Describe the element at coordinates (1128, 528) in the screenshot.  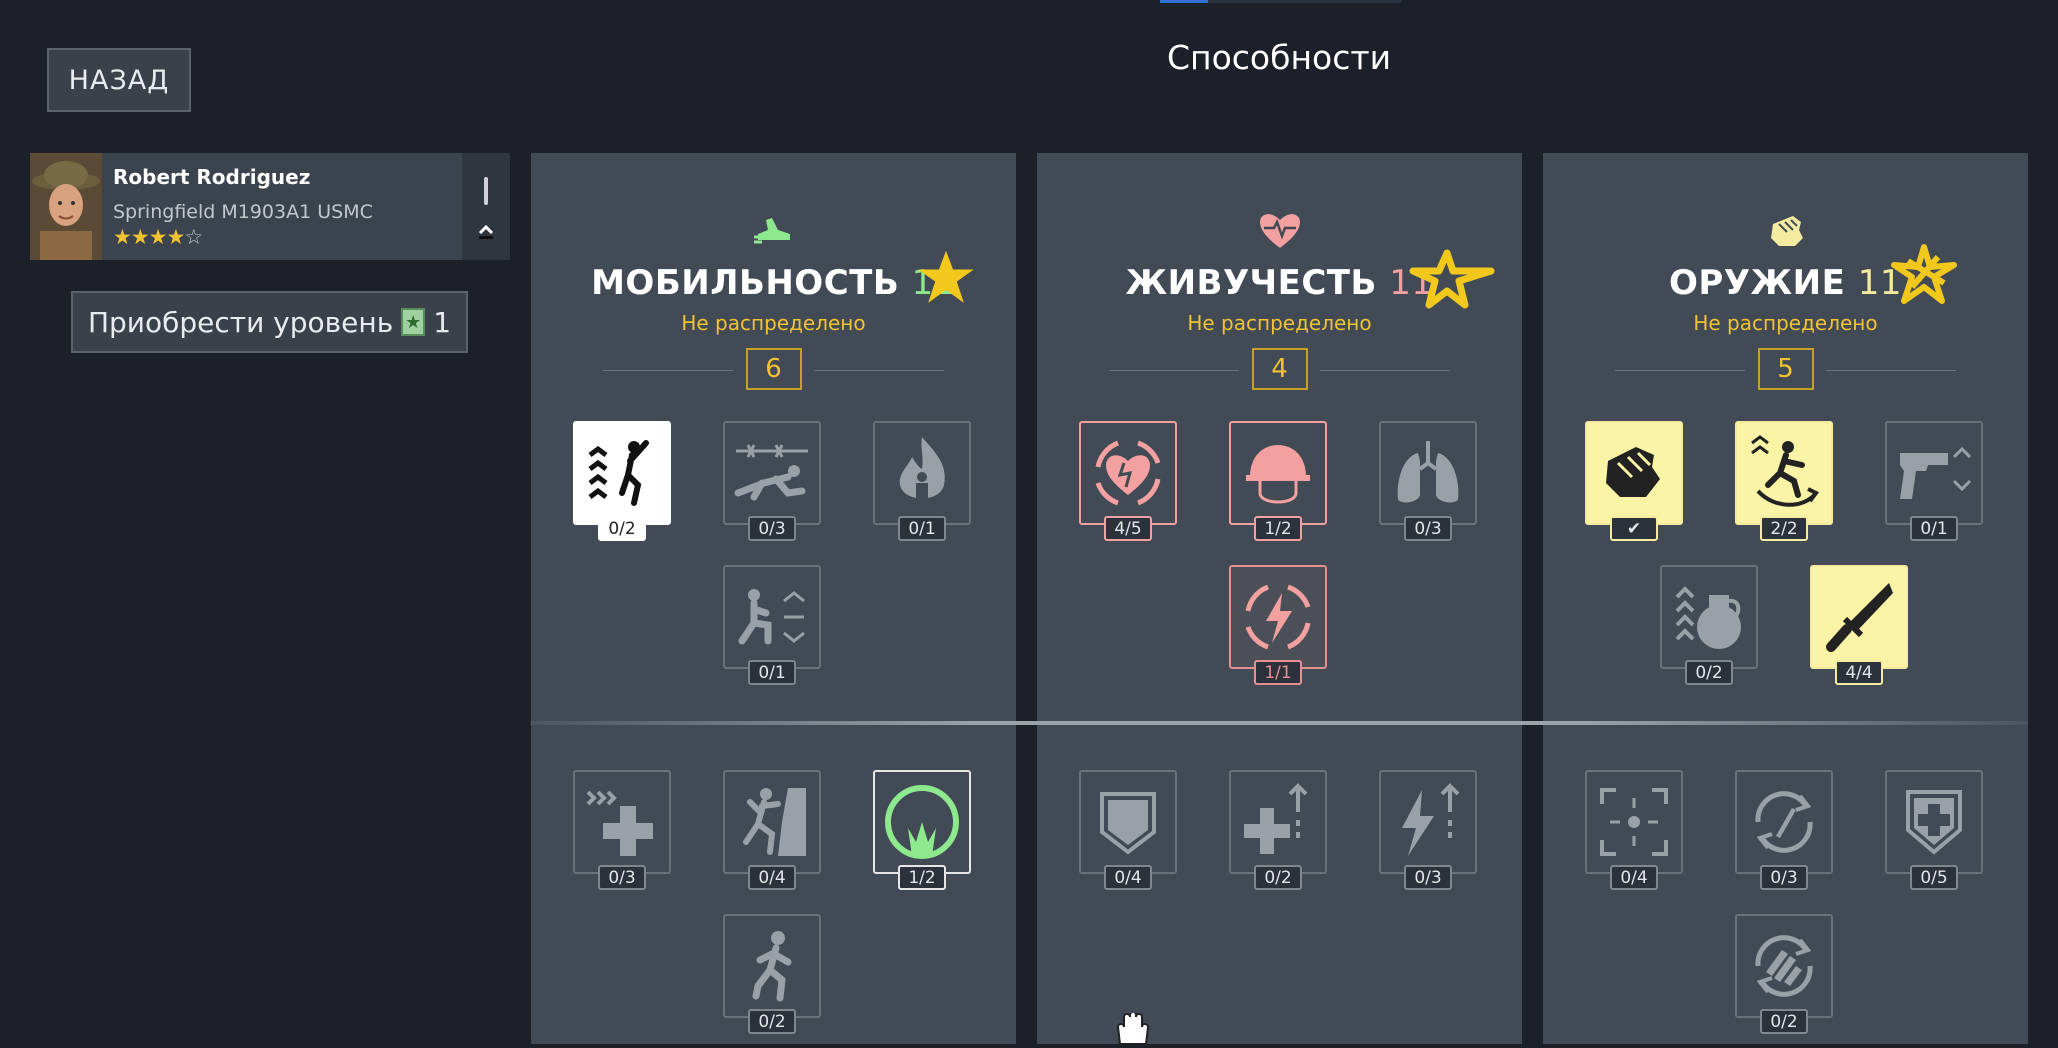
I see `skill-progress-badge: 4/5` at that location.